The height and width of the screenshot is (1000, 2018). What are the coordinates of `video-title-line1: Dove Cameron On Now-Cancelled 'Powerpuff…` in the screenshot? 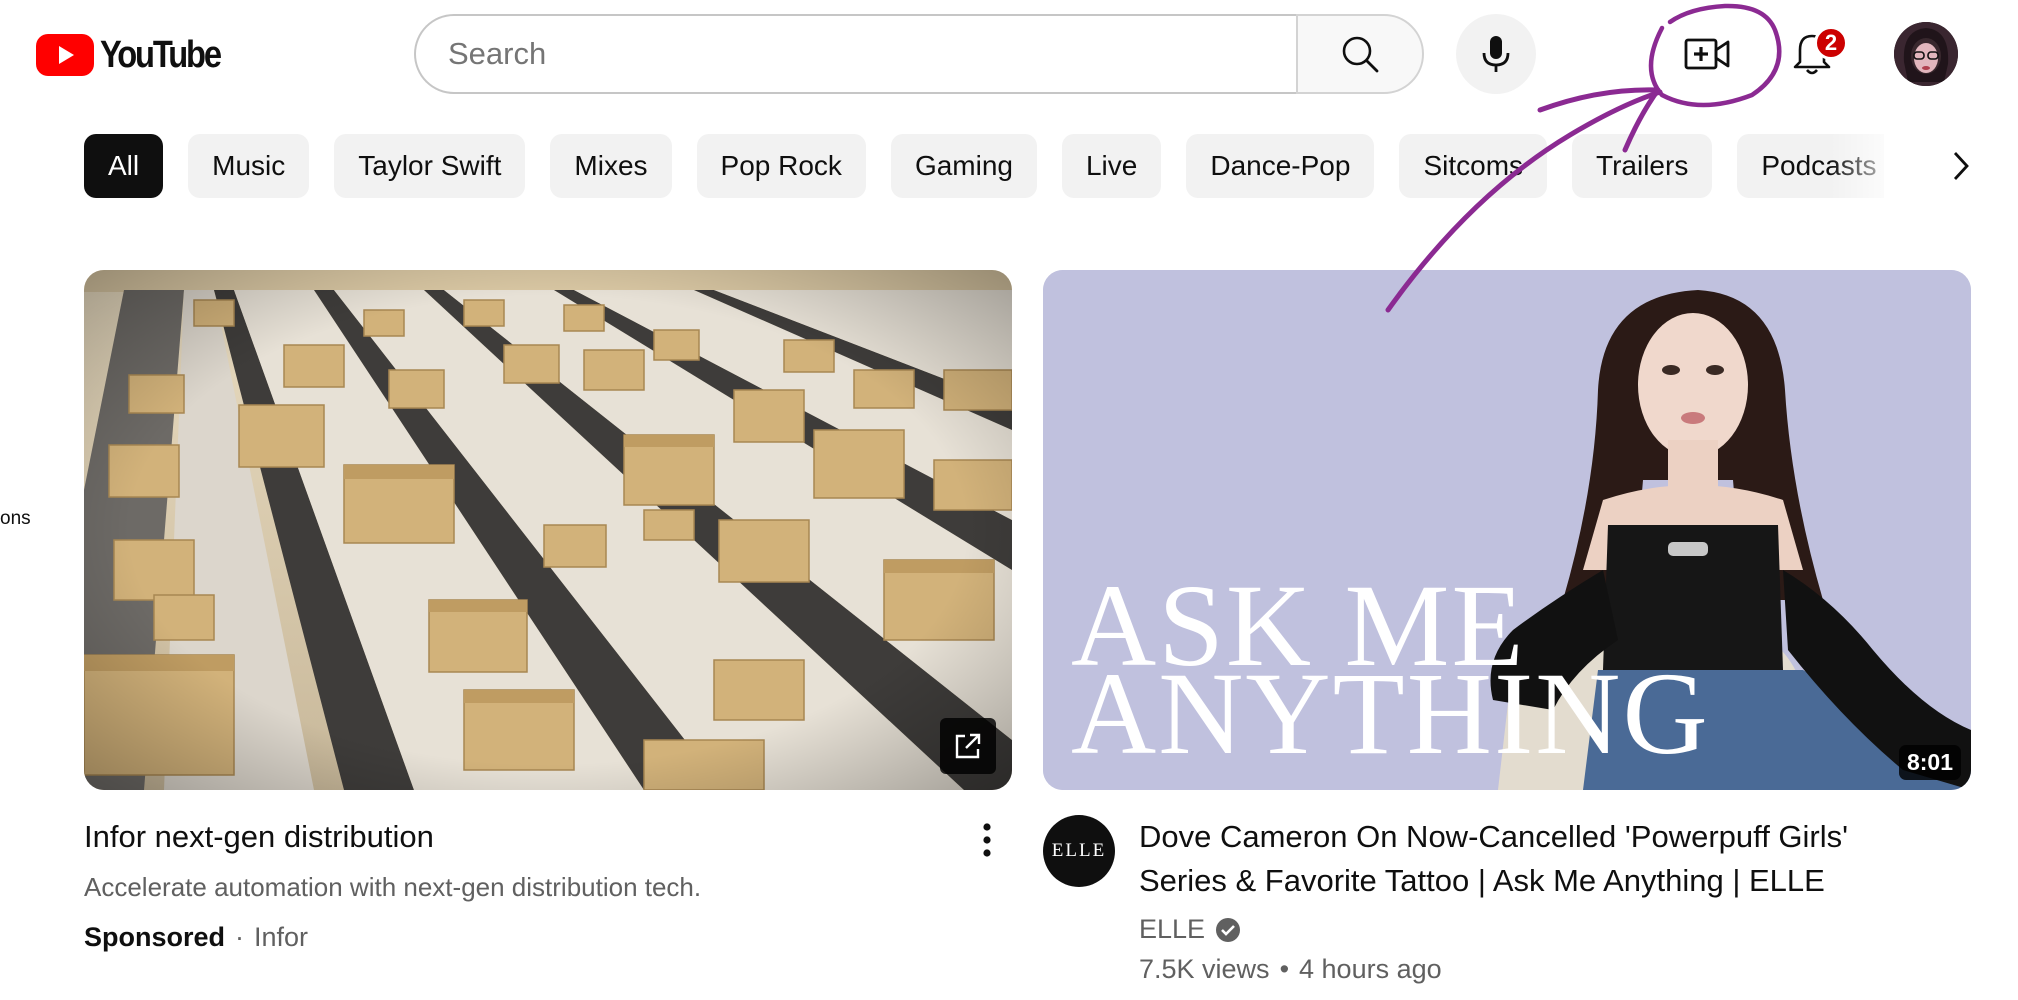 It's located at (1493, 837).